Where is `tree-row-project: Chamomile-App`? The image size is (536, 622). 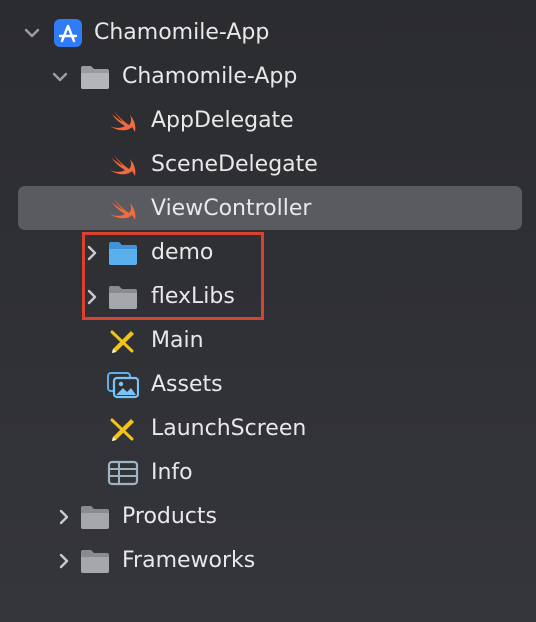
tree-row-project: Chamomile-App is located at coordinates (268, 33).